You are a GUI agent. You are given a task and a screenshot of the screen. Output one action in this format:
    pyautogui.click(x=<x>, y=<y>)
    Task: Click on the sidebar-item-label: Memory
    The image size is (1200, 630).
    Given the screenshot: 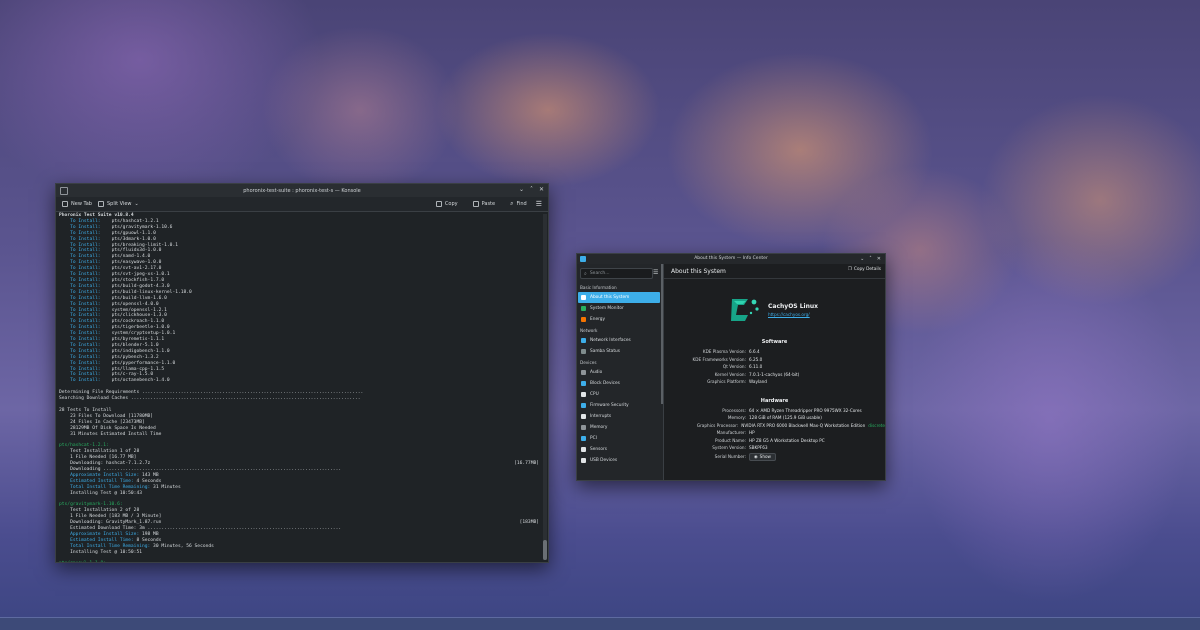 What is the action you would take?
    pyautogui.click(x=599, y=427)
    